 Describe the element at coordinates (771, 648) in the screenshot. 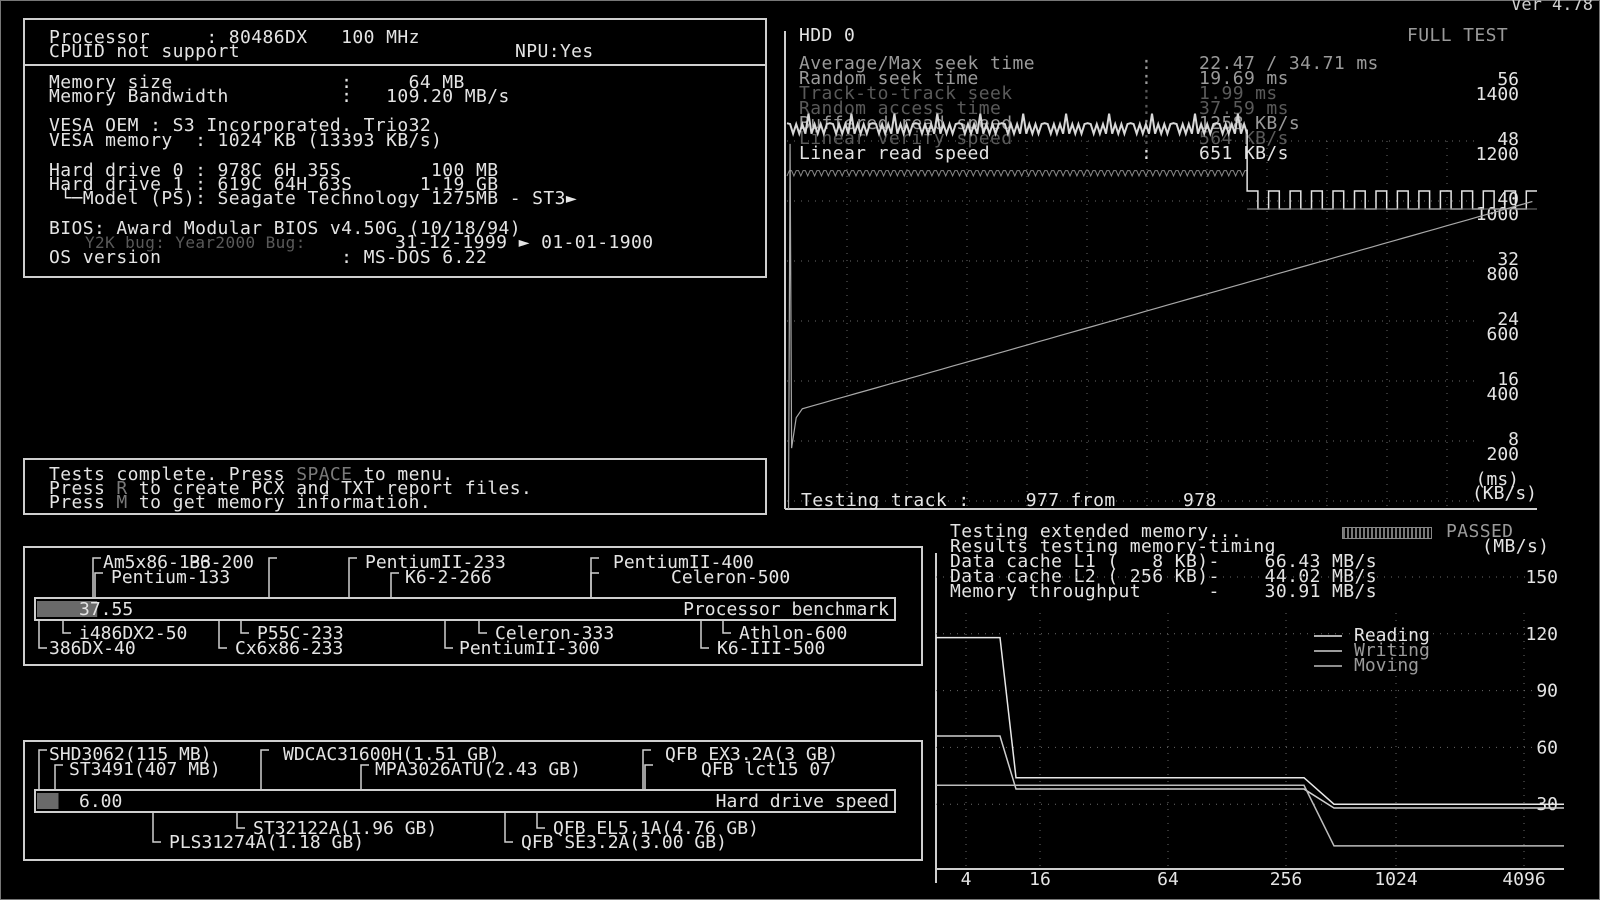

I see `reference-label: K6-III-500` at that location.